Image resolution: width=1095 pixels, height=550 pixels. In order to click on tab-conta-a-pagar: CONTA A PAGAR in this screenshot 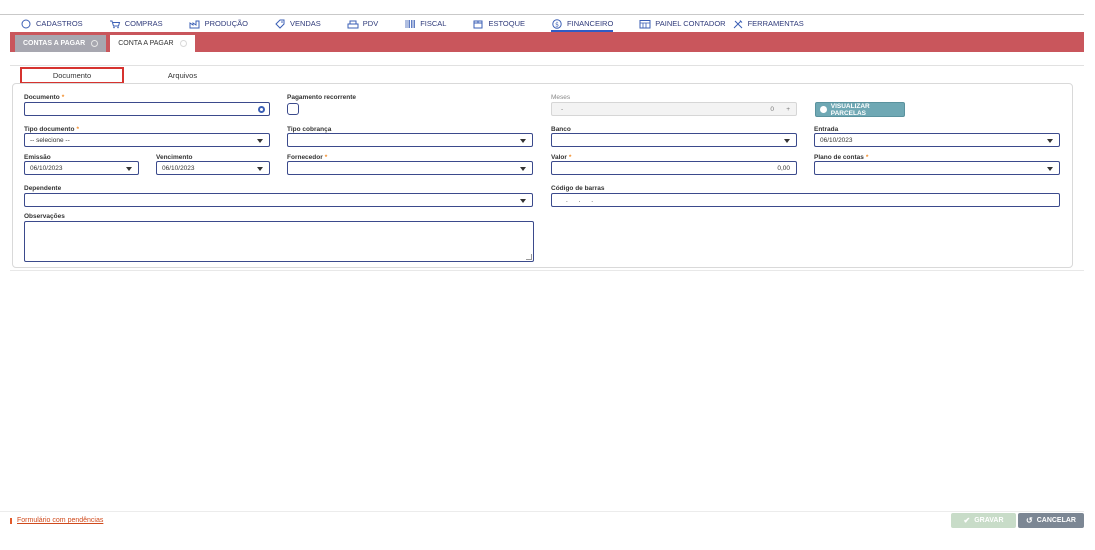, I will do `click(152, 43)`.